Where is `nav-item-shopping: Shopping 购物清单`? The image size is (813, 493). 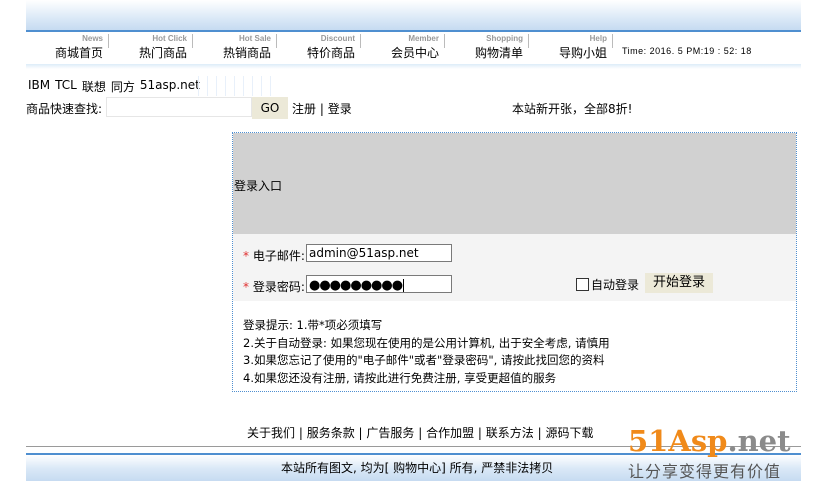 nav-item-shopping: Shopping 购物清单 is located at coordinates (487, 46).